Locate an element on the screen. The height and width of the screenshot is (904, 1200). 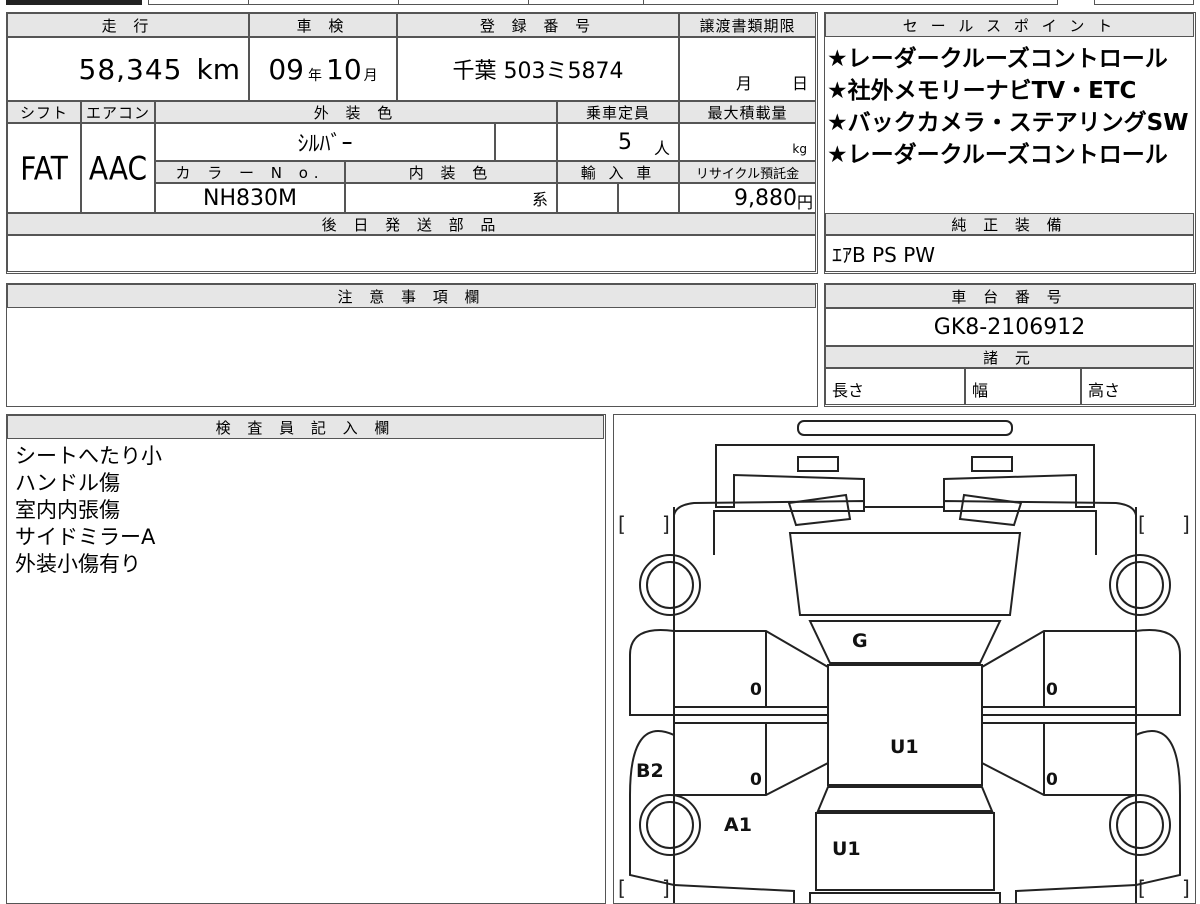
roof-panel is located at coordinates (905, 725).